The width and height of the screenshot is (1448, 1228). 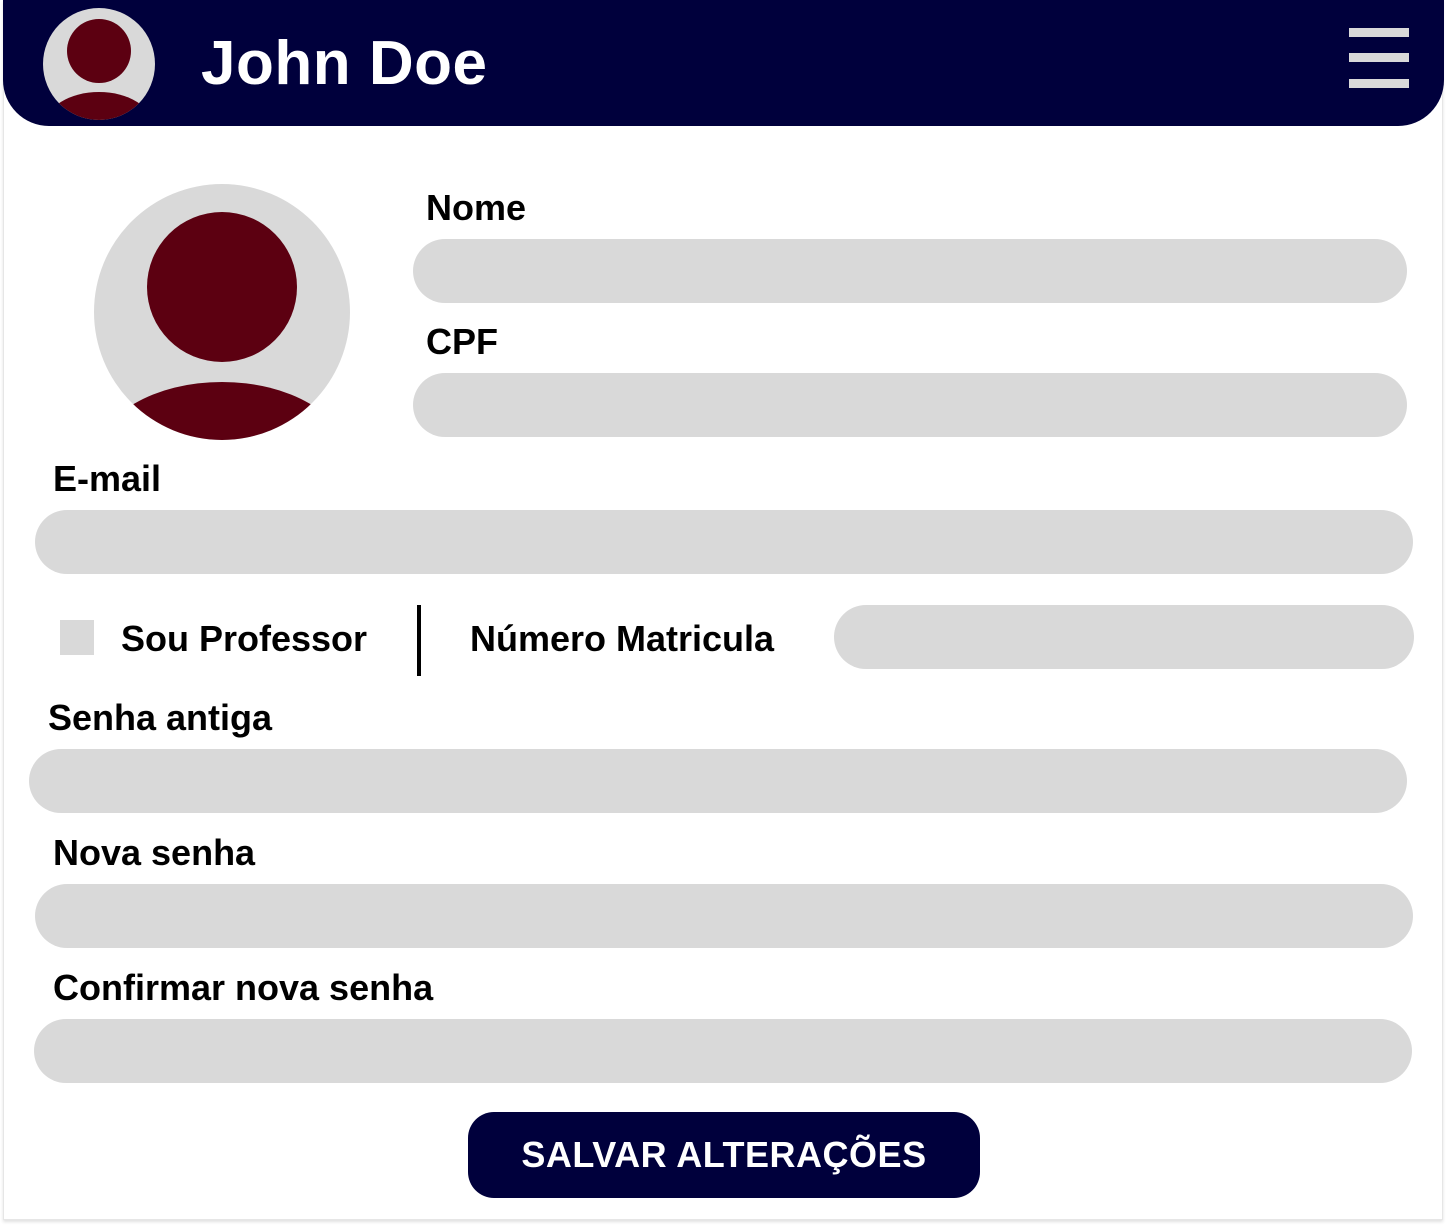 What do you see at coordinates (622, 638) in the screenshot?
I see `registration-label: Número Matricula` at bounding box center [622, 638].